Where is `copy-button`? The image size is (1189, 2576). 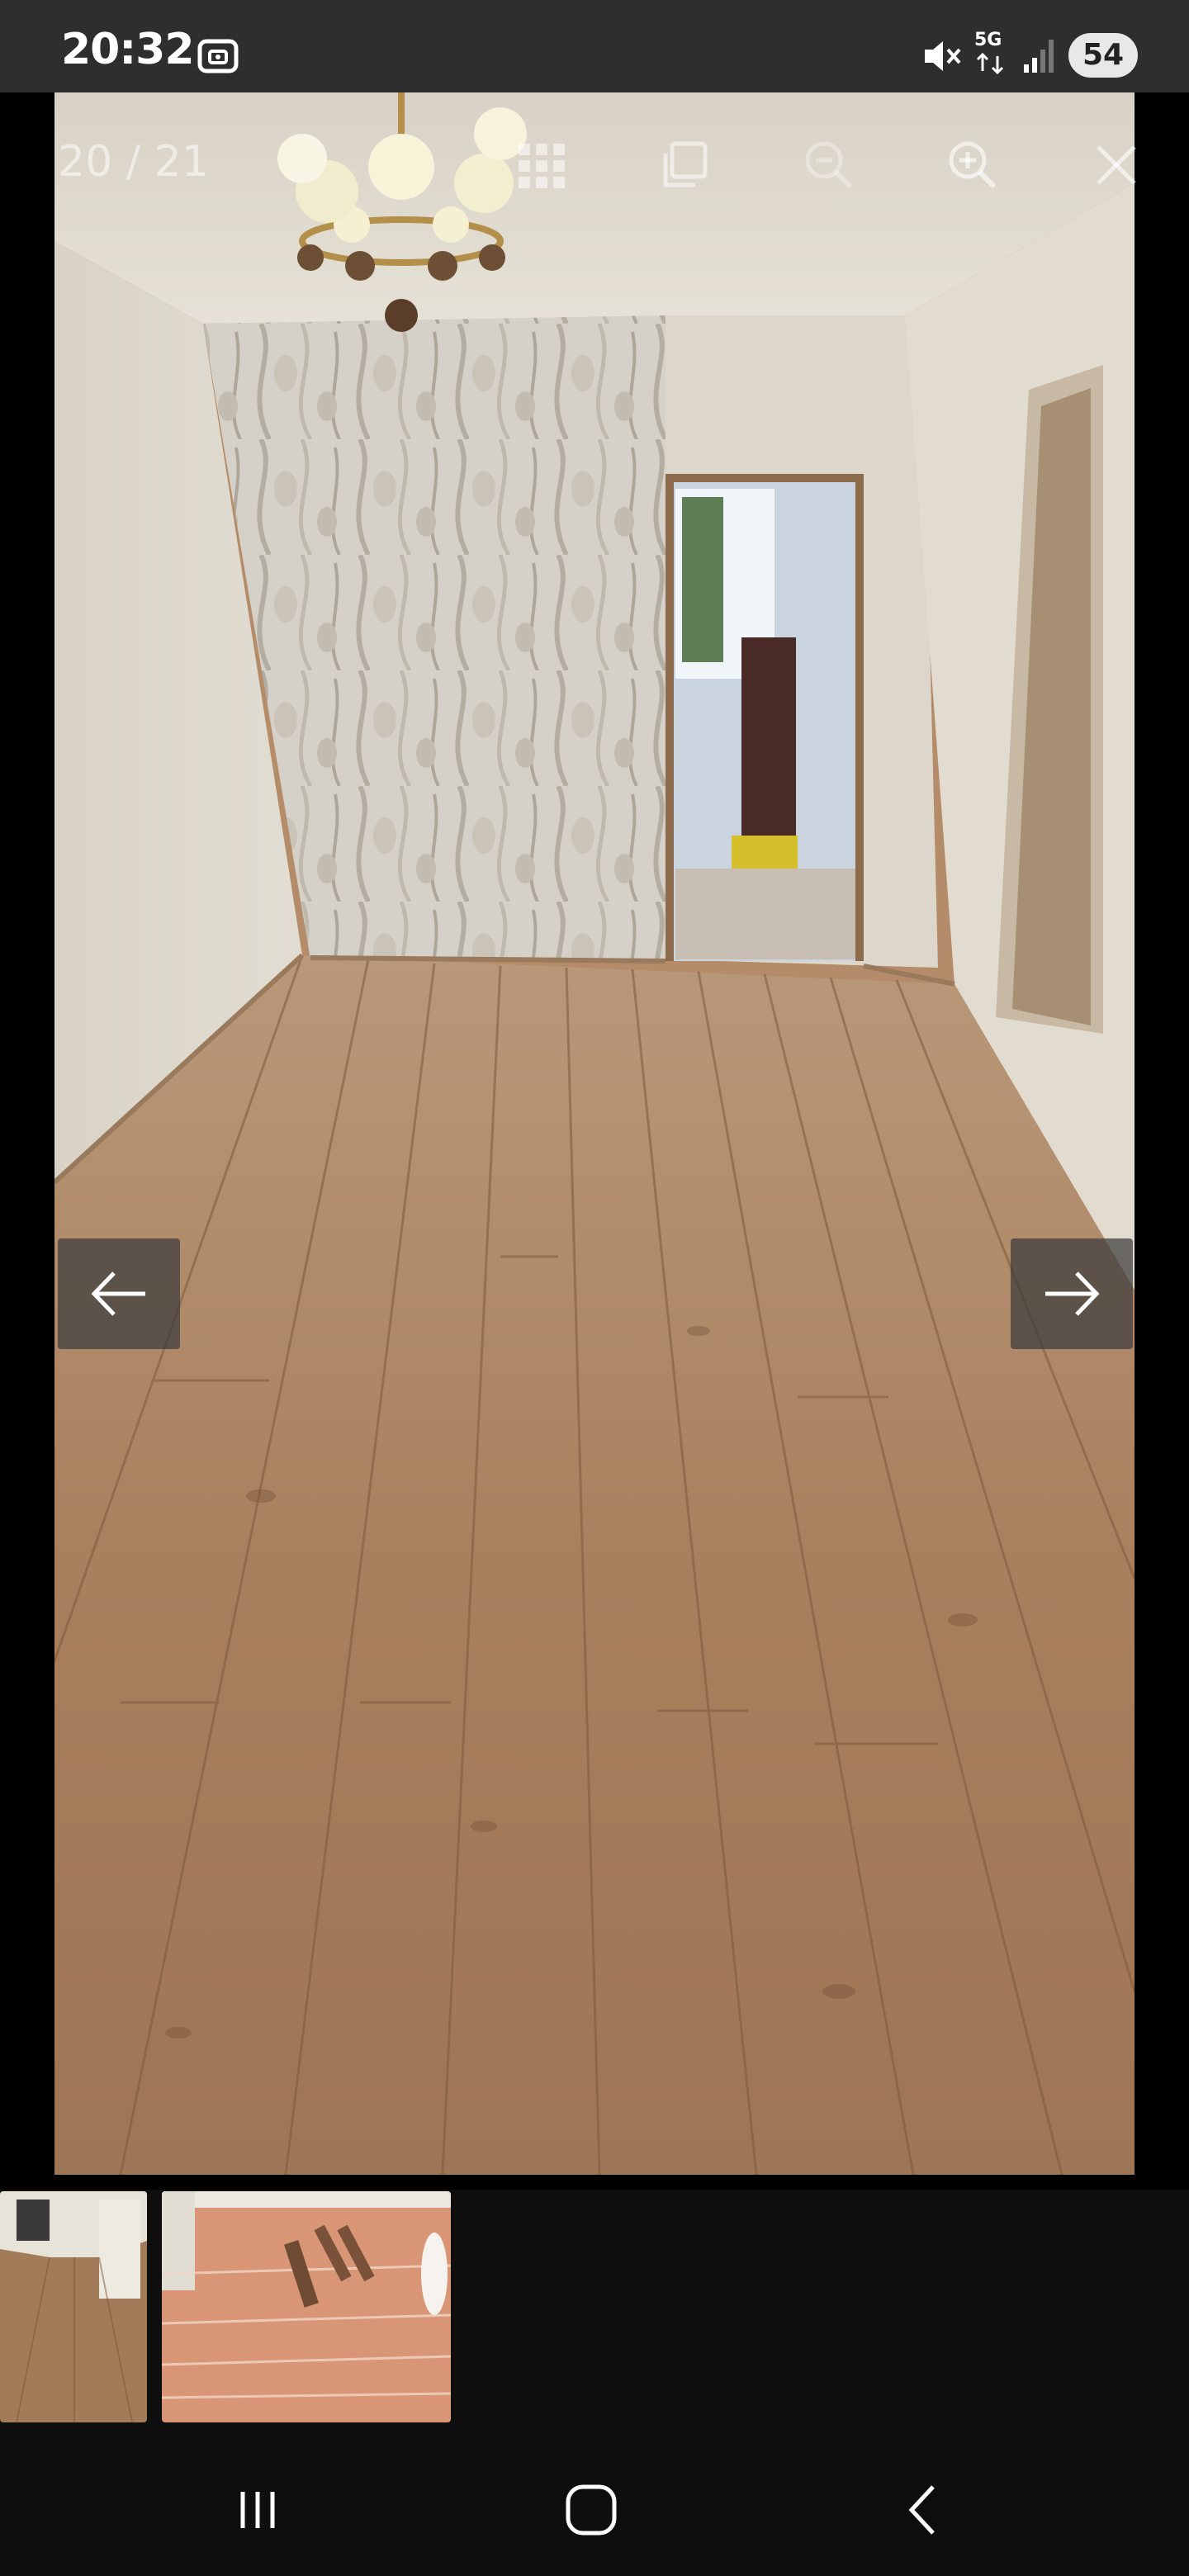
copy-button is located at coordinates (685, 165).